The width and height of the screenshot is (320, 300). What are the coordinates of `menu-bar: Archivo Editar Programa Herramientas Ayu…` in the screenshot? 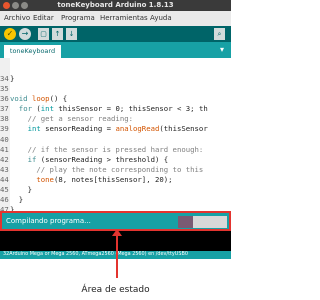 It's located at (115, 19).